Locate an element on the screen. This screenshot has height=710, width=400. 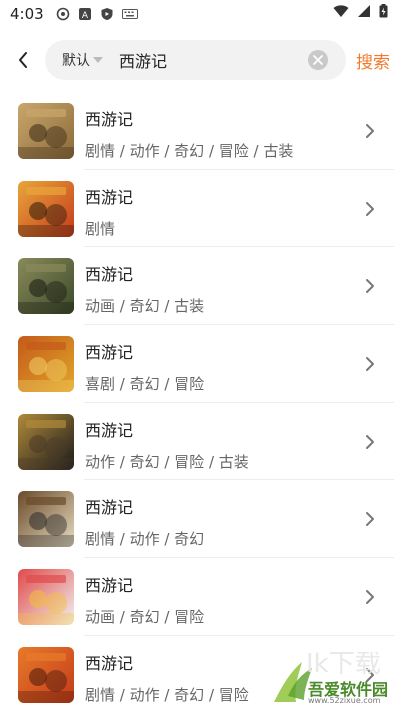
shield-icon is located at coordinates (107, 14).